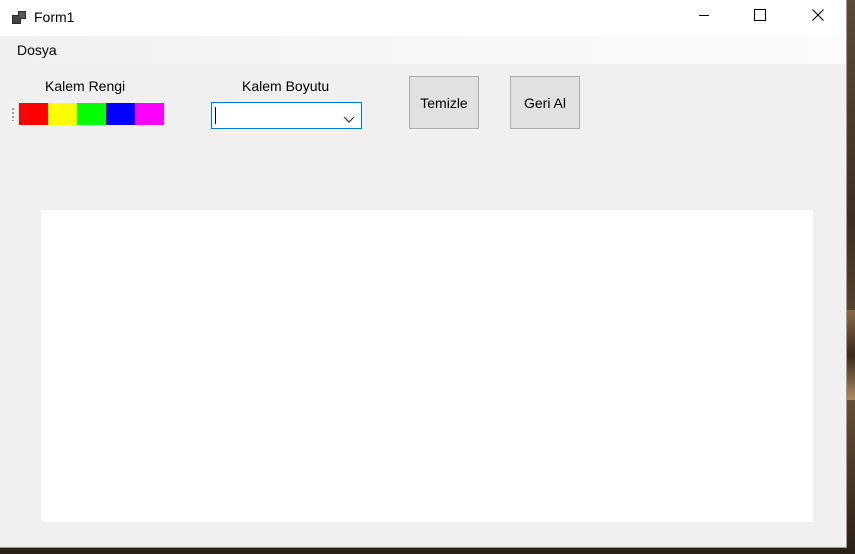 This screenshot has height=554, width=855. Describe the element at coordinates (286, 115) in the screenshot. I see `pen-size-combobox` at that location.